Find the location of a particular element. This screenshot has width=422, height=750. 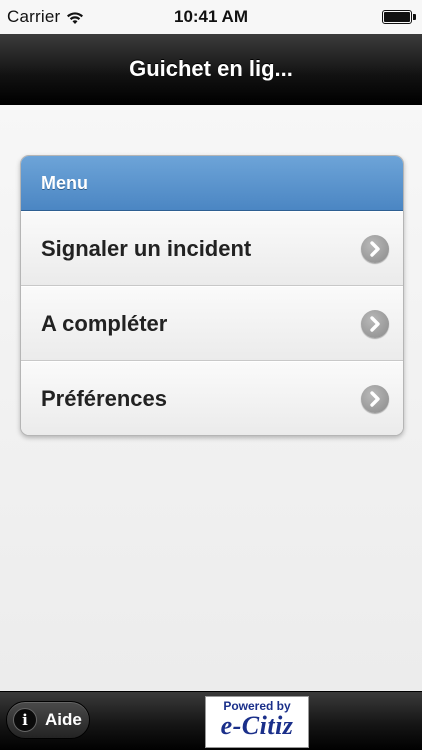

menu-item-label: A compléter is located at coordinates (104, 323).